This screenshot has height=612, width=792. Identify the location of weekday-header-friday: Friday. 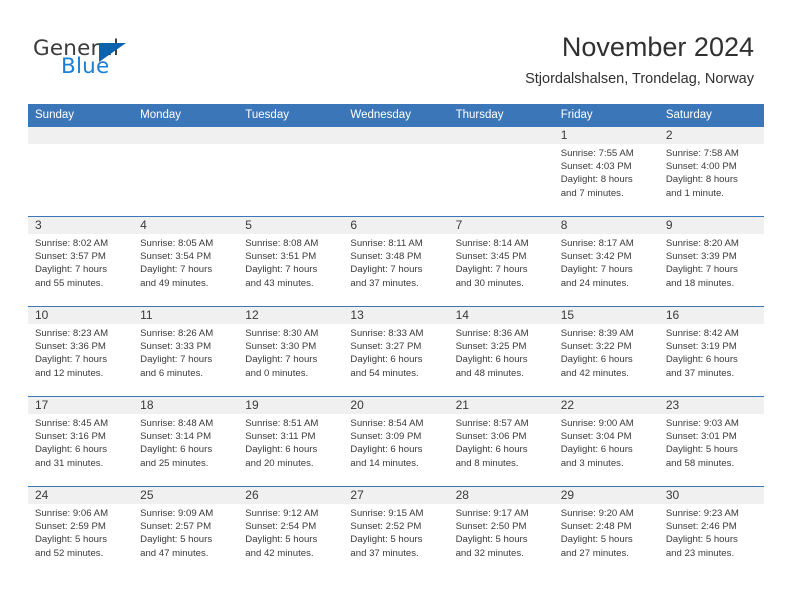
(606, 115).